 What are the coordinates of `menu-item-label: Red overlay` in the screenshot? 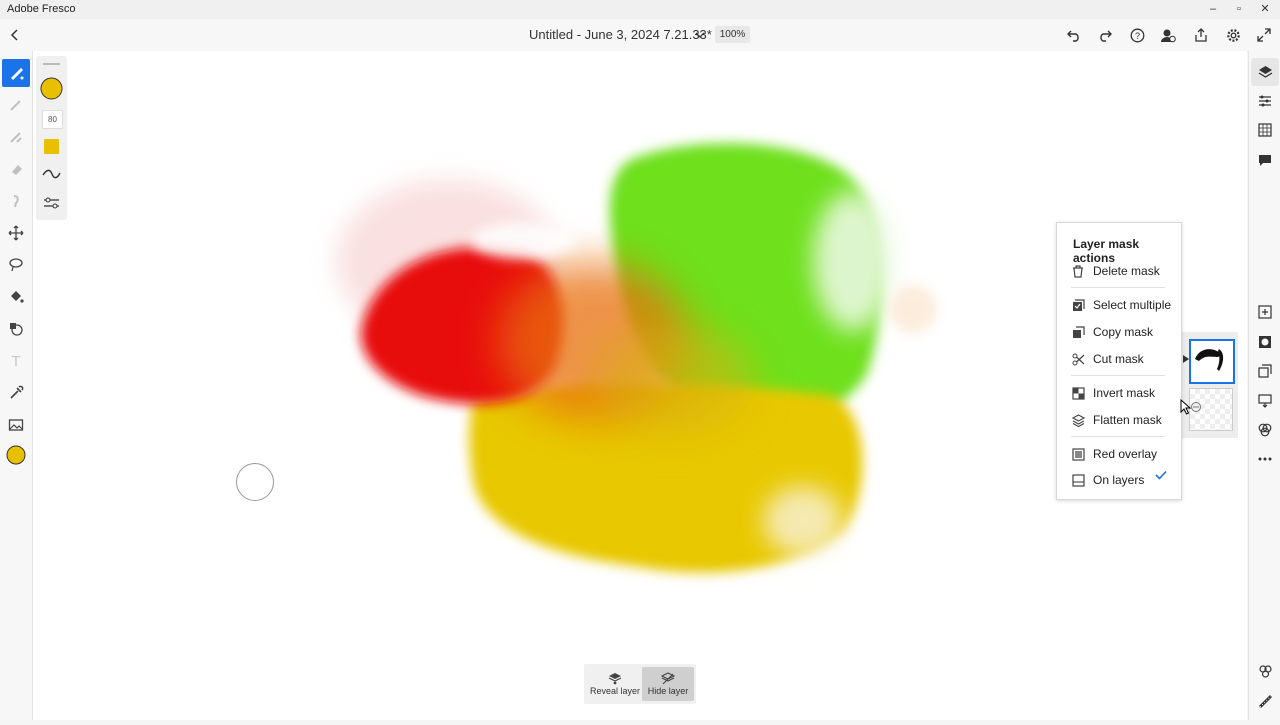 It's located at (1125, 454).